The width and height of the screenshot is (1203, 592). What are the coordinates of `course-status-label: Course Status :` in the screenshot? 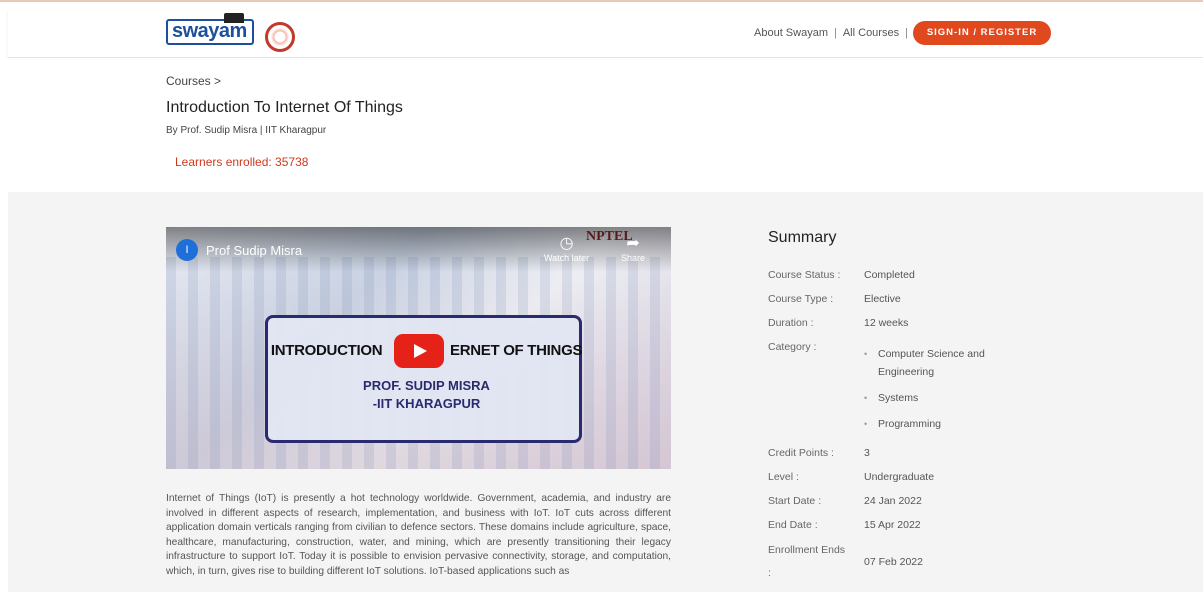 It's located at (804, 275).